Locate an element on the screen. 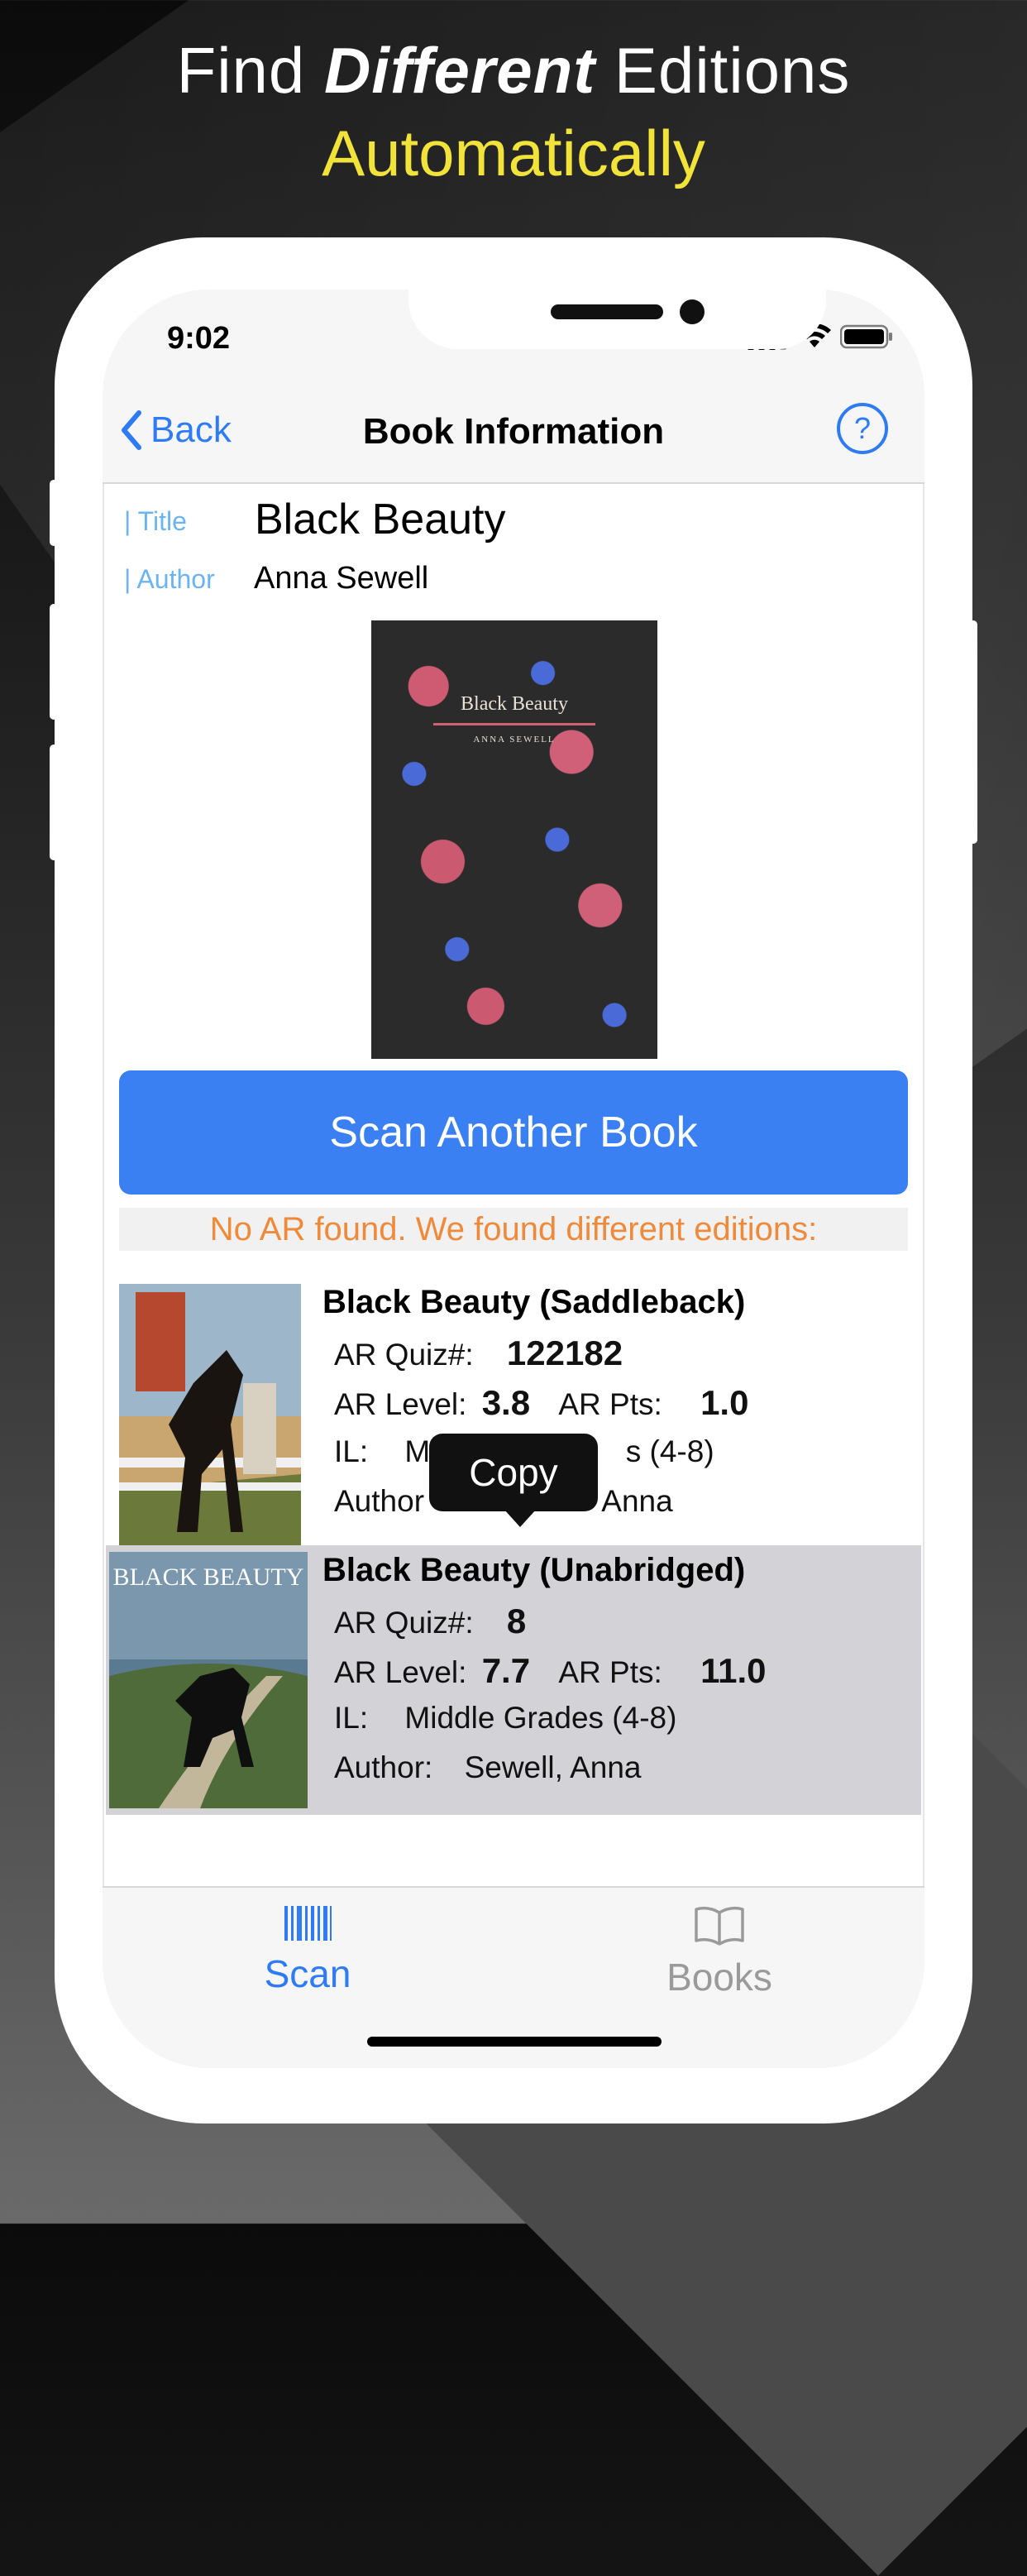 The image size is (1027, 2576). ar-quiz-row: AR Quiz#: 8 is located at coordinates (430, 1622).